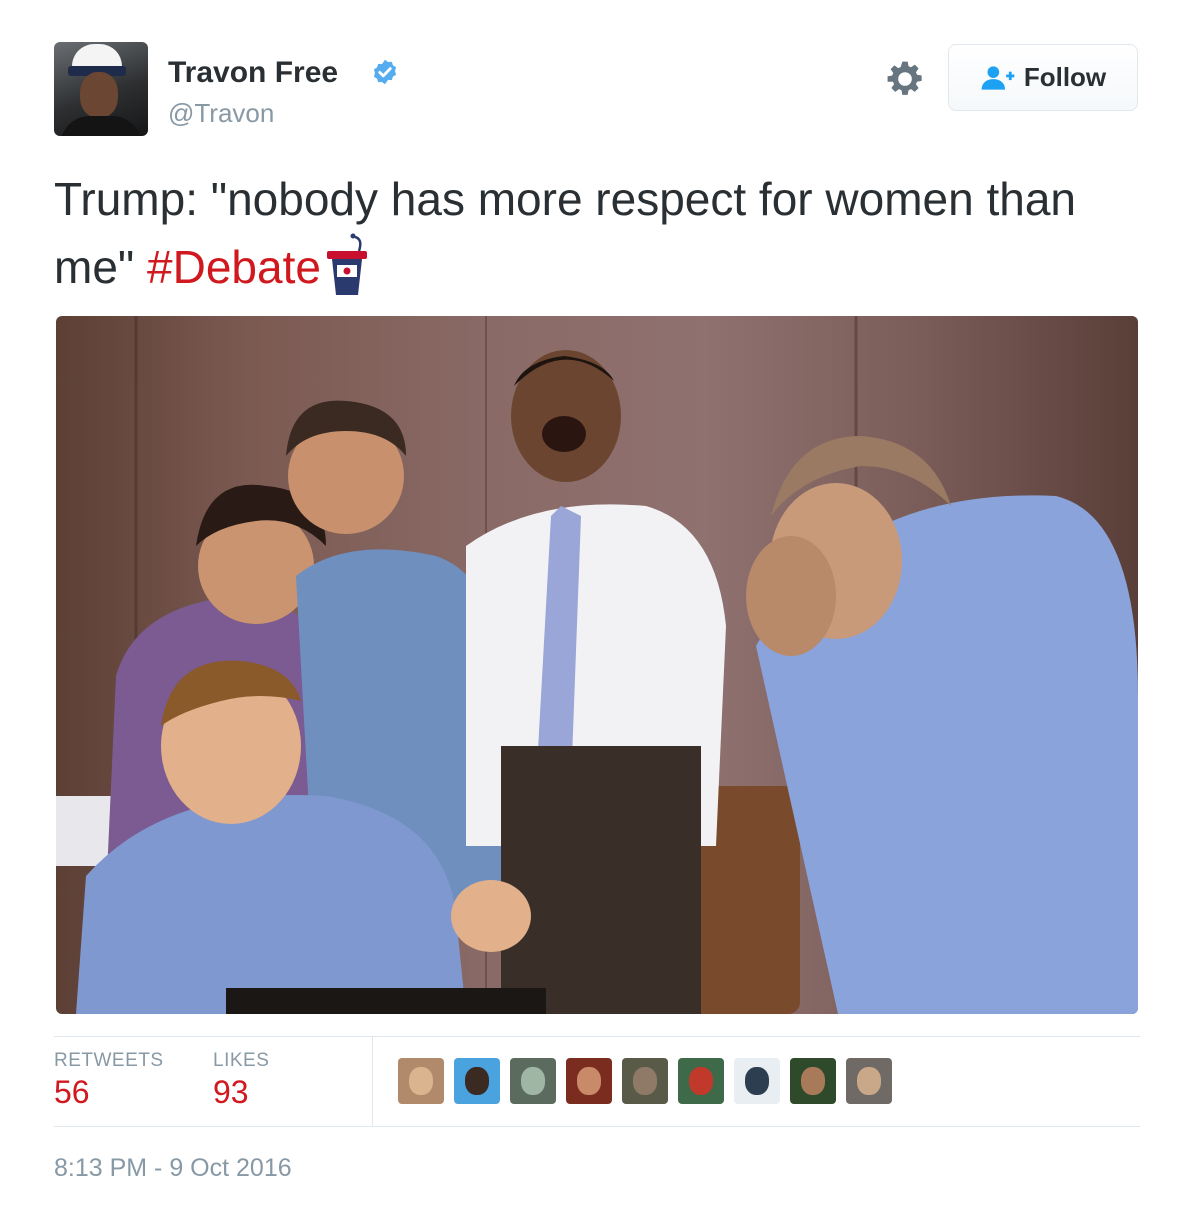 The width and height of the screenshot is (1200, 1212). What do you see at coordinates (231, 1092) in the screenshot?
I see `likes-count: 93` at bounding box center [231, 1092].